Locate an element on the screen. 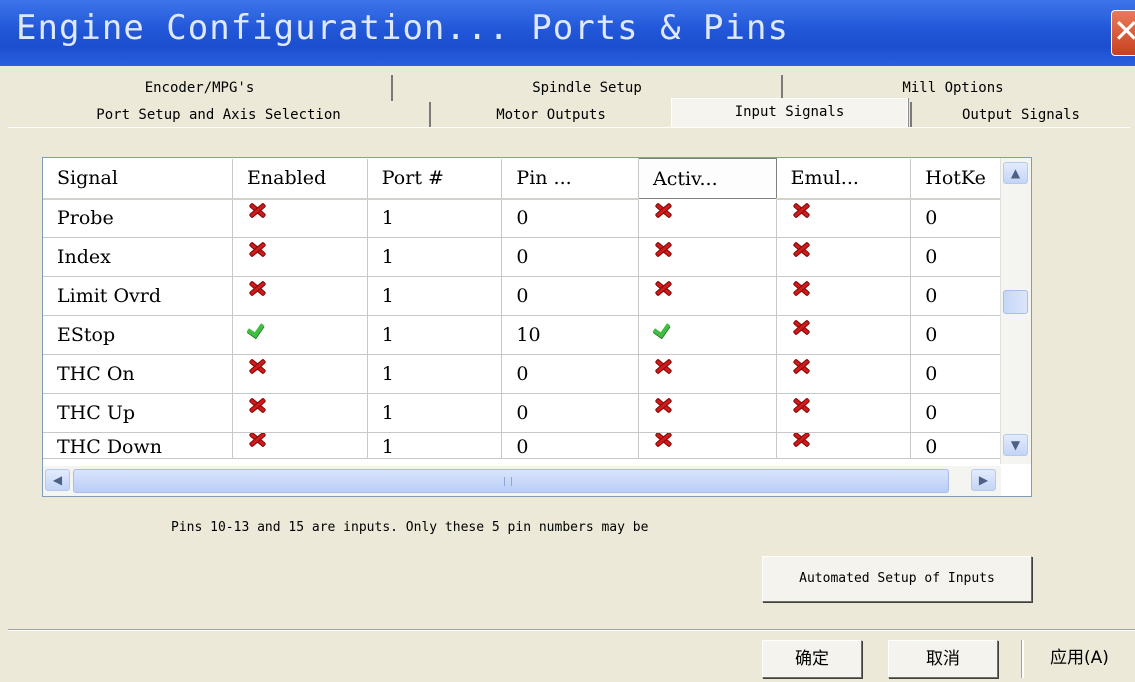  chevron-right-icon: ▶ is located at coordinates (983, 480).